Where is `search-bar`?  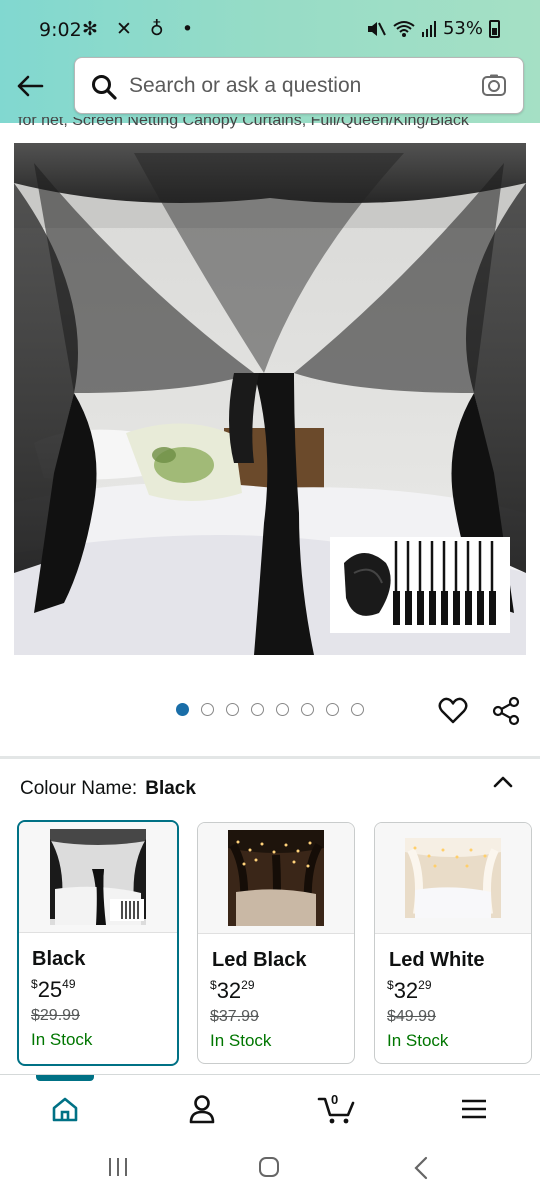 search-bar is located at coordinates (299, 85).